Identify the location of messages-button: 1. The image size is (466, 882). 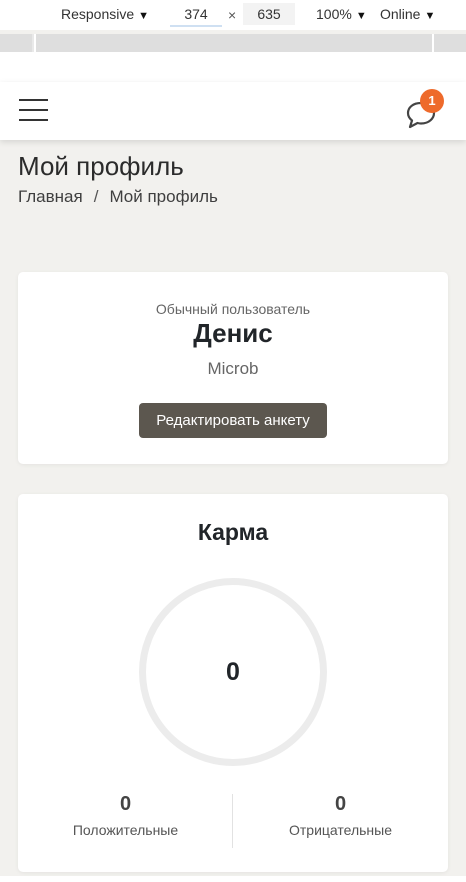
(426, 109).